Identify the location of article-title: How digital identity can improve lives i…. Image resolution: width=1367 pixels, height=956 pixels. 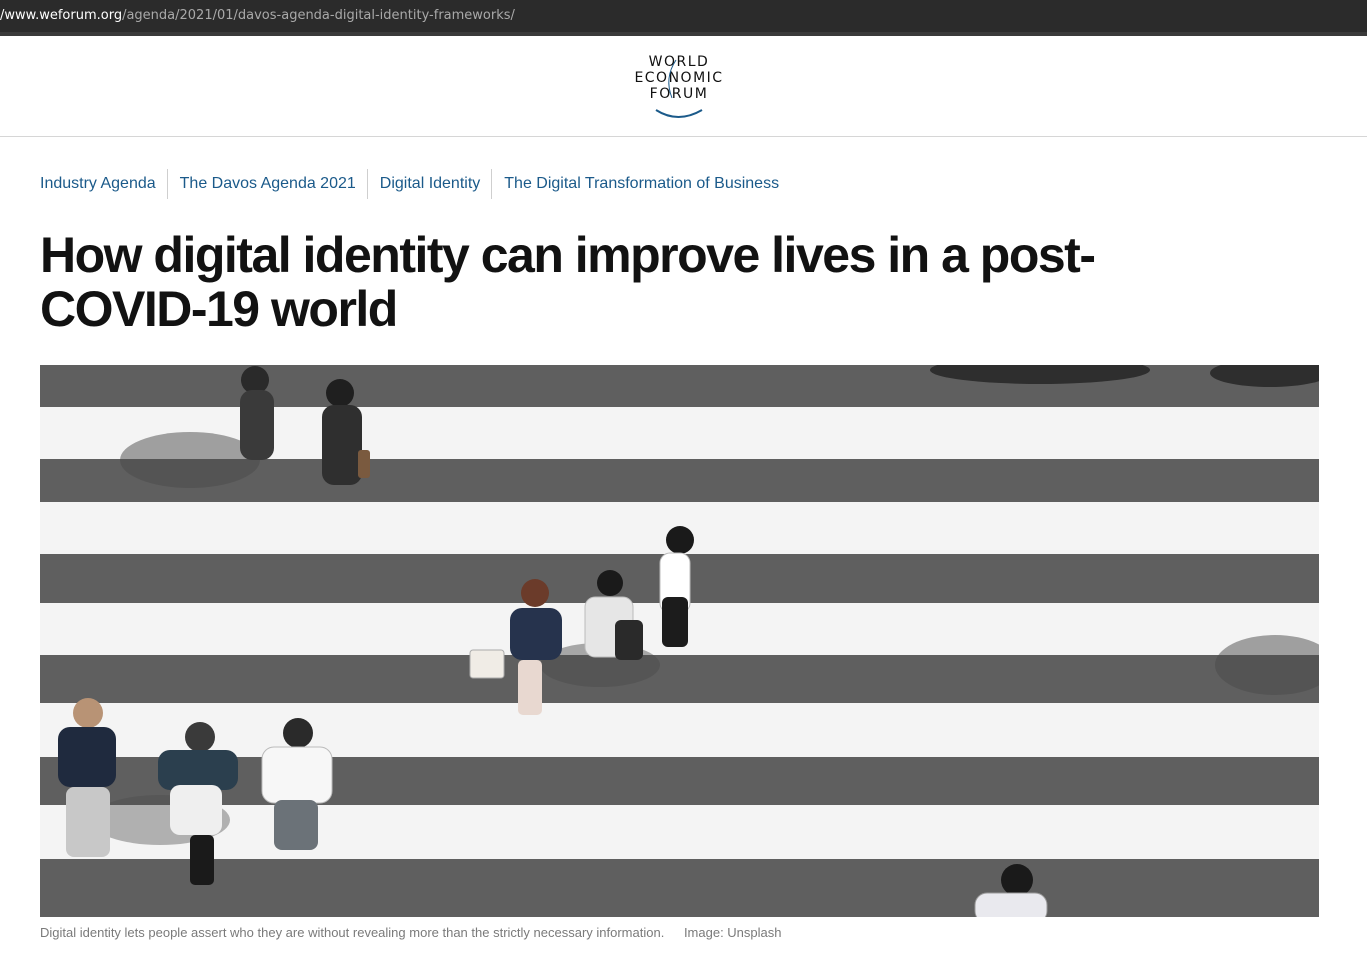
(568, 282).